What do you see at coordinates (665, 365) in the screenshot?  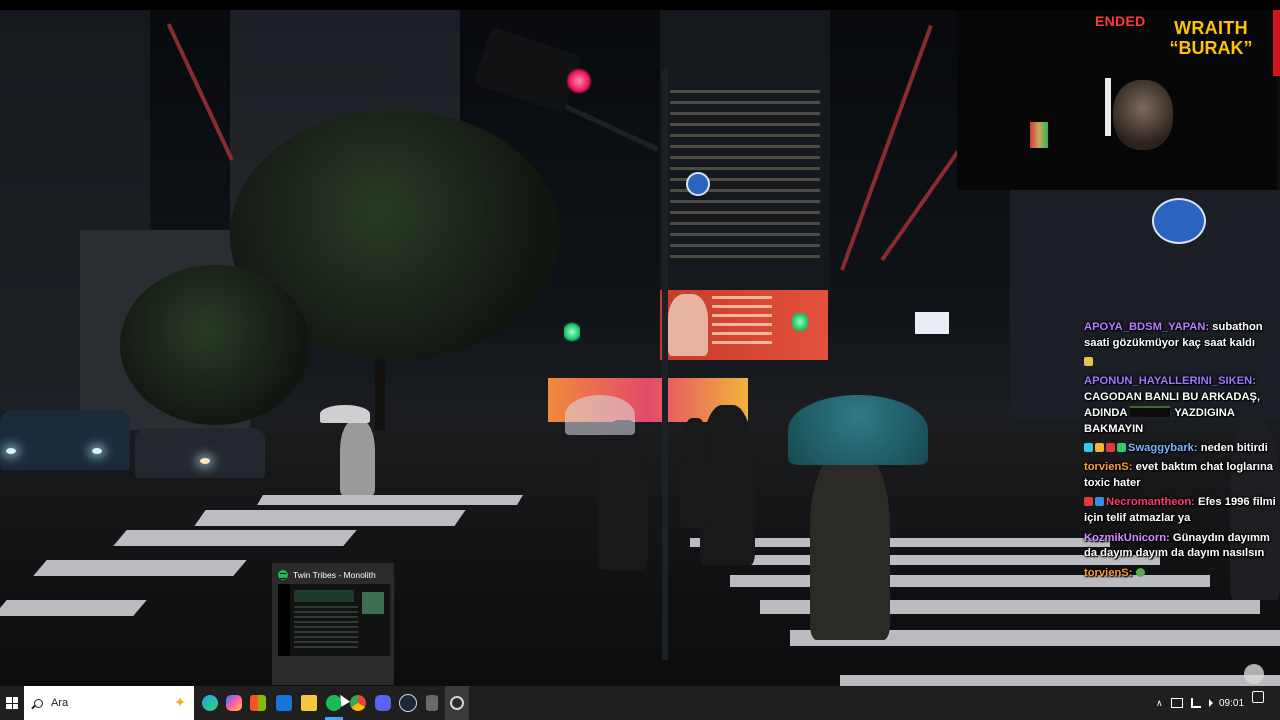 I see `traffic-pole` at bounding box center [665, 365].